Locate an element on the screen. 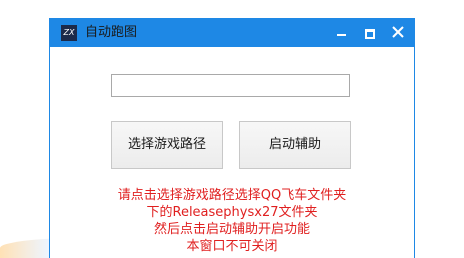 The height and width of the screenshot is (258, 464). maximize-button is located at coordinates (370, 33).